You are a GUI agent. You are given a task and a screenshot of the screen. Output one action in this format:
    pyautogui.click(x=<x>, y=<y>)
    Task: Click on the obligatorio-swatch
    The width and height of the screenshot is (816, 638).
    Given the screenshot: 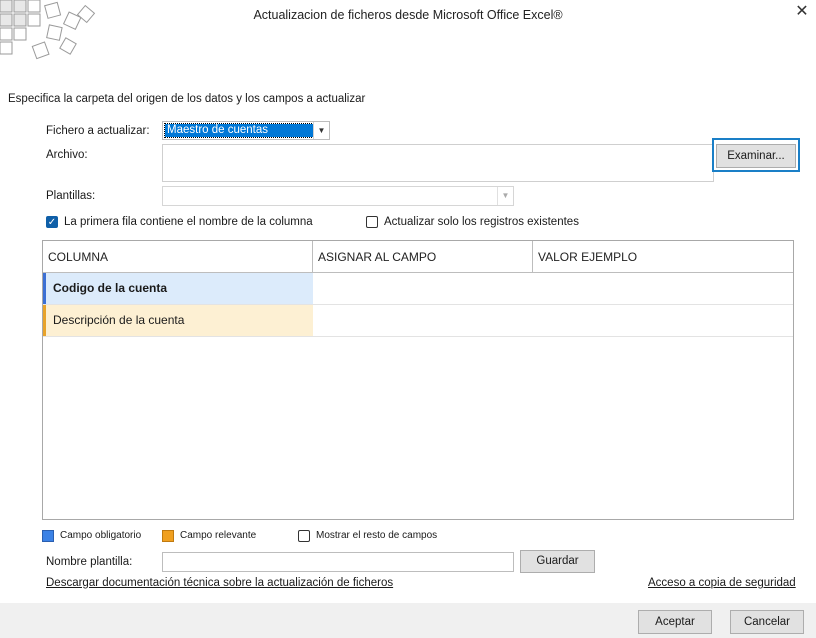 What is the action you would take?
    pyautogui.click(x=48, y=536)
    